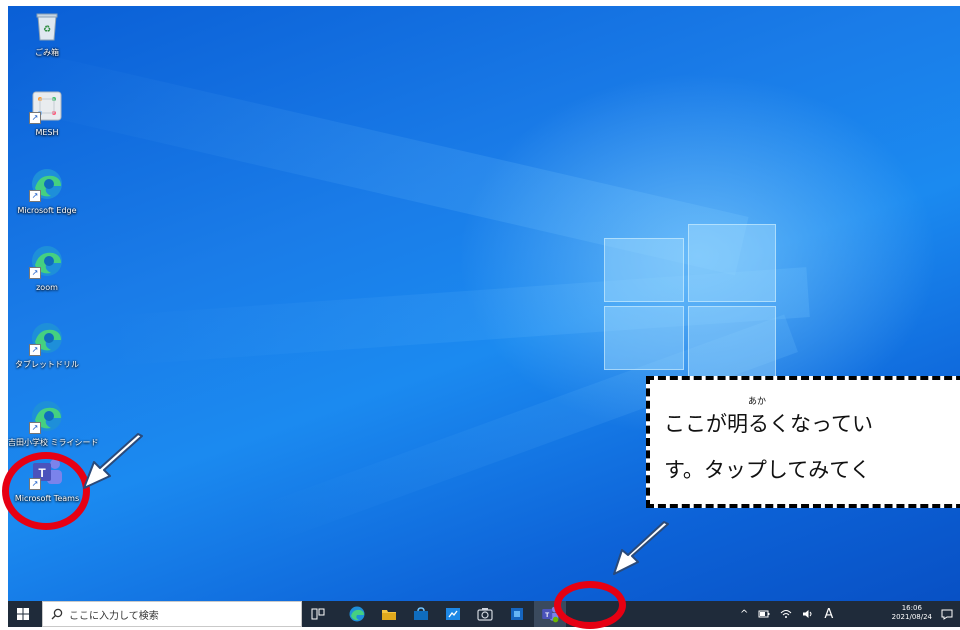  I want to click on windows-start-icon, so click(23, 614).